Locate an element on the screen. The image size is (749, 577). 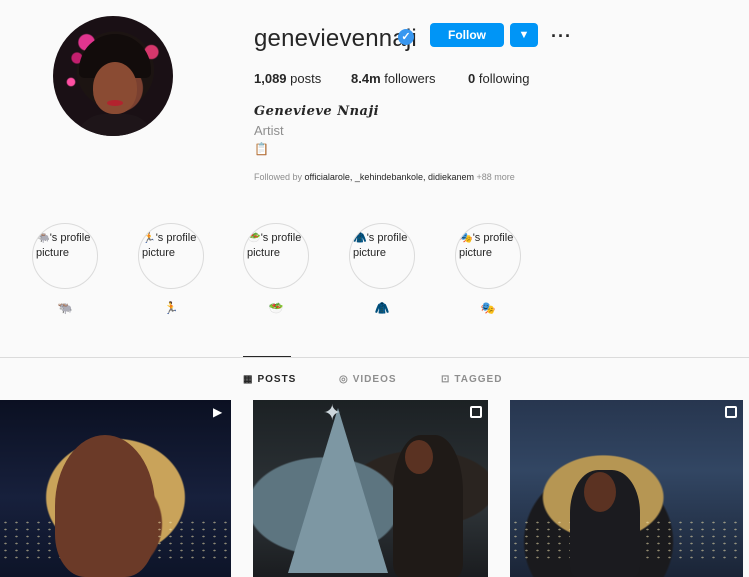
avatar-body is located at coordinates (115, 125).